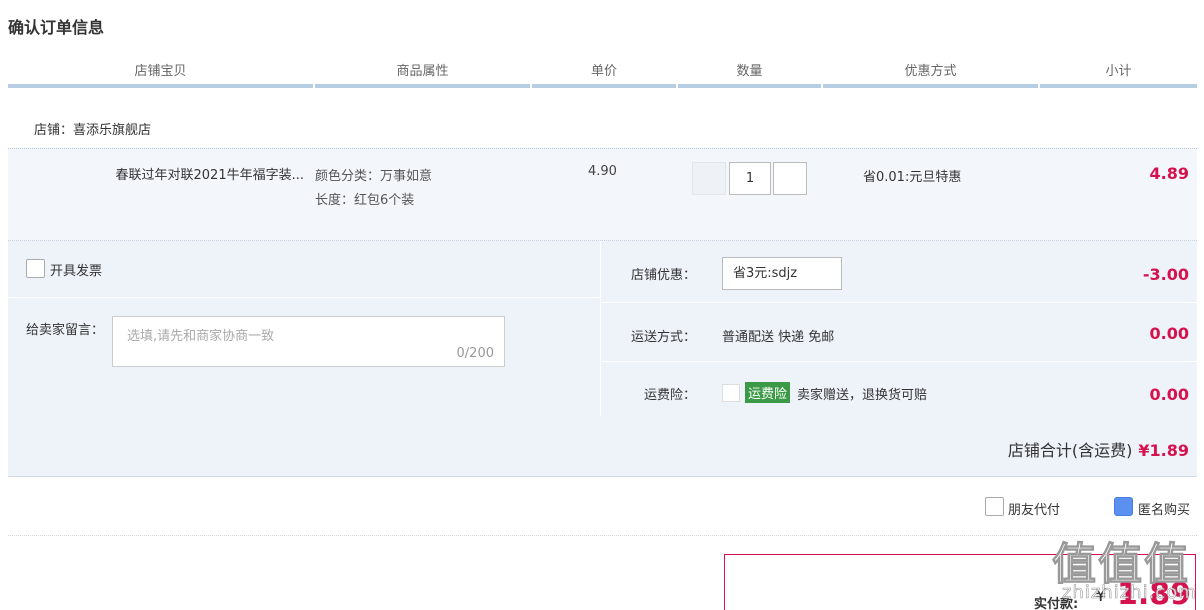 Image resolution: width=1204 pixels, height=610 pixels. What do you see at coordinates (862, 395) in the screenshot?
I see `insurance-text: 卖家赠送，退换货可赔` at bounding box center [862, 395].